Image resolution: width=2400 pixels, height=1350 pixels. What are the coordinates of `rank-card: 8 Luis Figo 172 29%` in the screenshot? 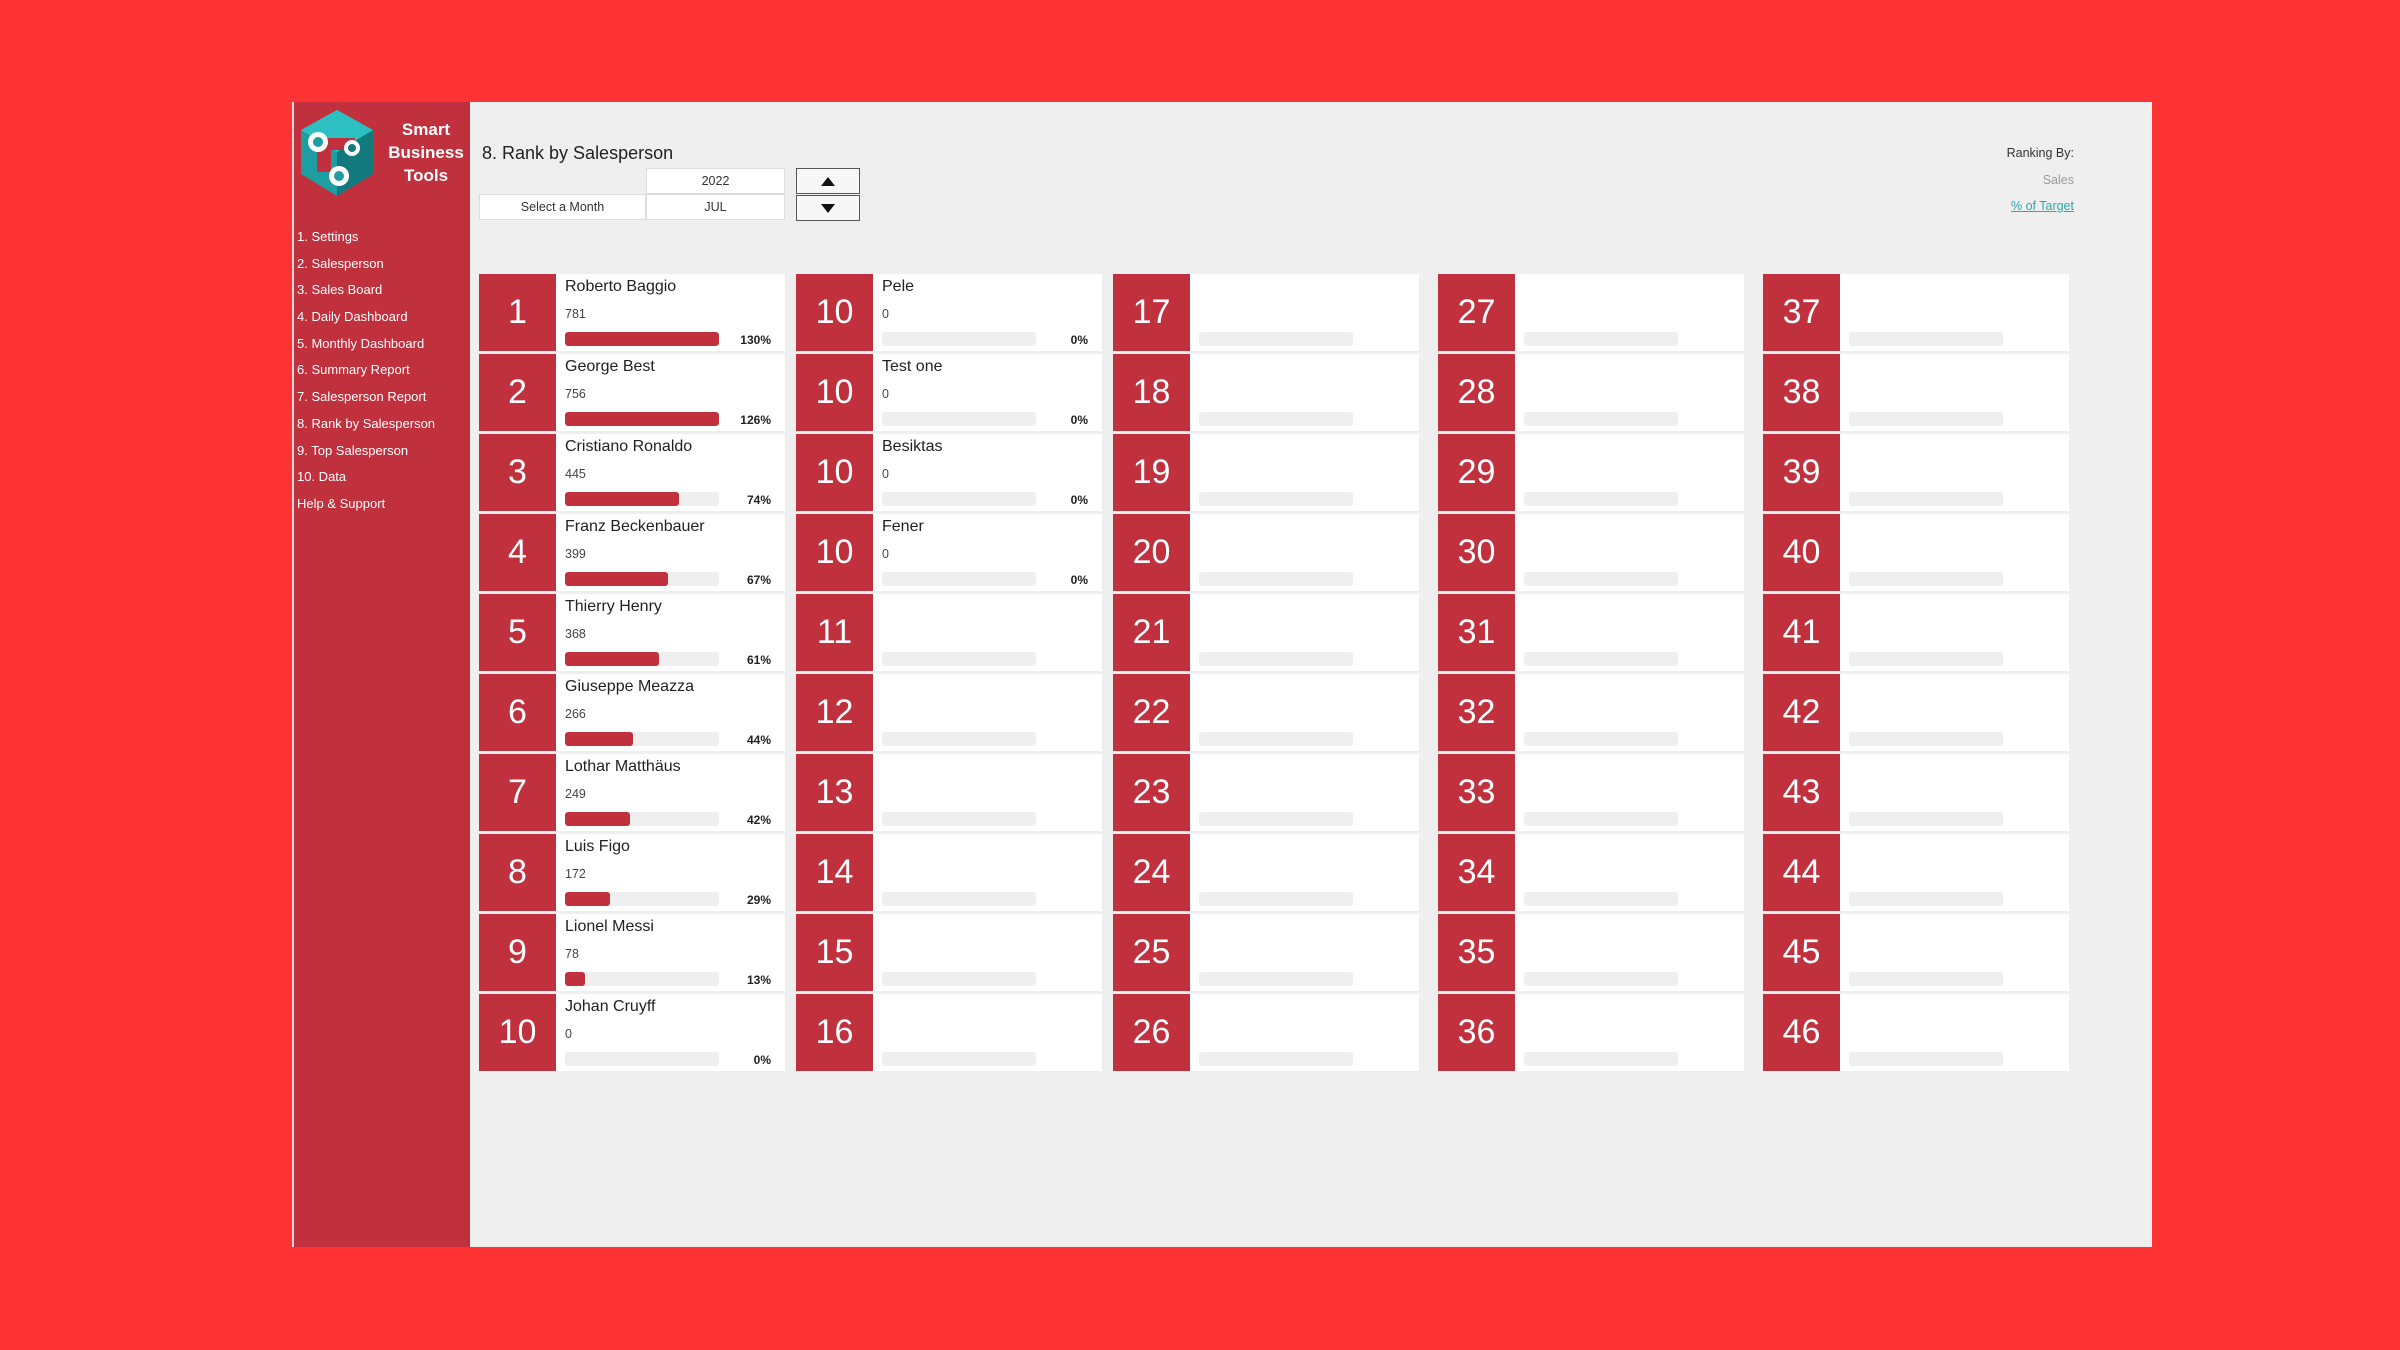 It's located at (632, 872).